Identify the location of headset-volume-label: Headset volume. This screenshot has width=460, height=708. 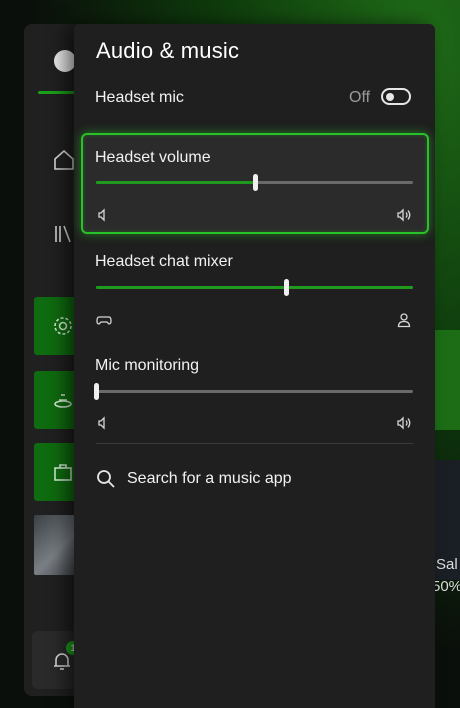
(153, 157).